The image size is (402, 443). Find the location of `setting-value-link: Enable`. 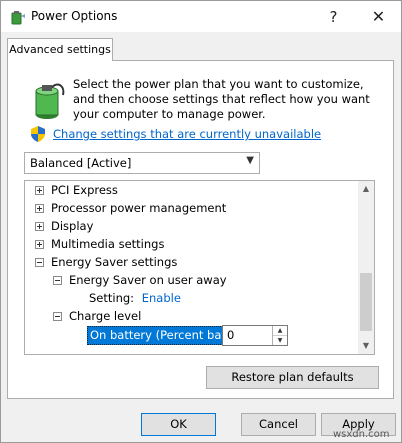

setting-value-link: Enable is located at coordinates (161, 298).